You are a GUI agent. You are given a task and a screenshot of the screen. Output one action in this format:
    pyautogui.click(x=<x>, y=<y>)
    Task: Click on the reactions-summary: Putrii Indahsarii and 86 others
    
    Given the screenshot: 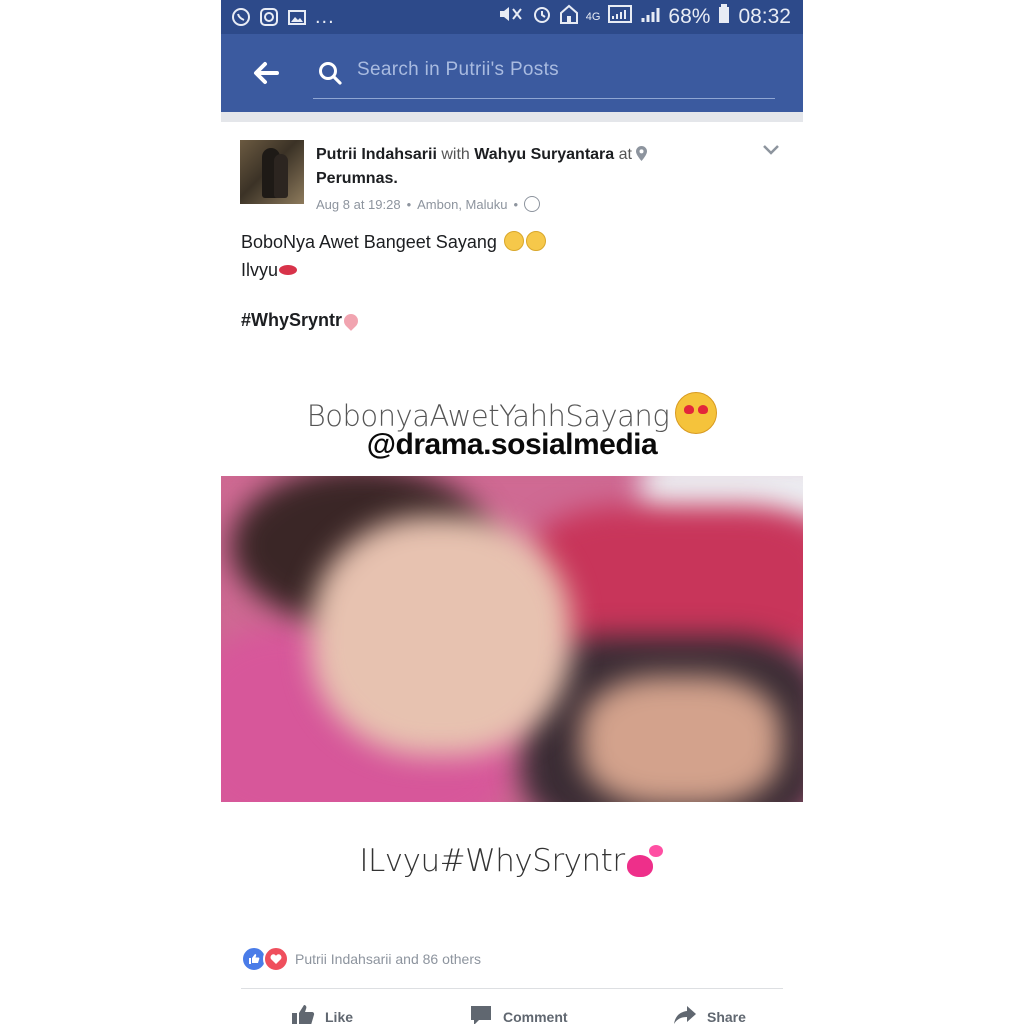 What is the action you would take?
    pyautogui.click(x=361, y=959)
    